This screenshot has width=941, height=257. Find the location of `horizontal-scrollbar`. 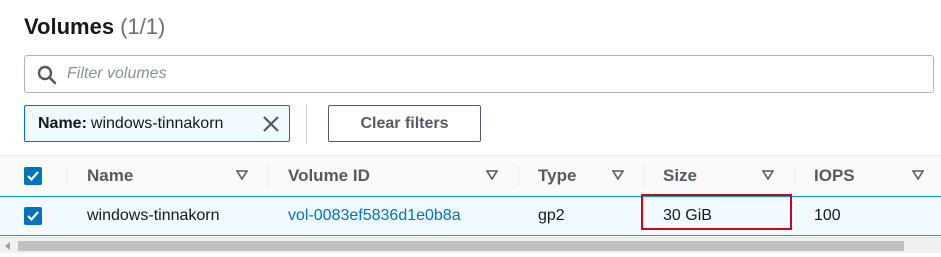

horizontal-scrollbar is located at coordinates (470, 245).